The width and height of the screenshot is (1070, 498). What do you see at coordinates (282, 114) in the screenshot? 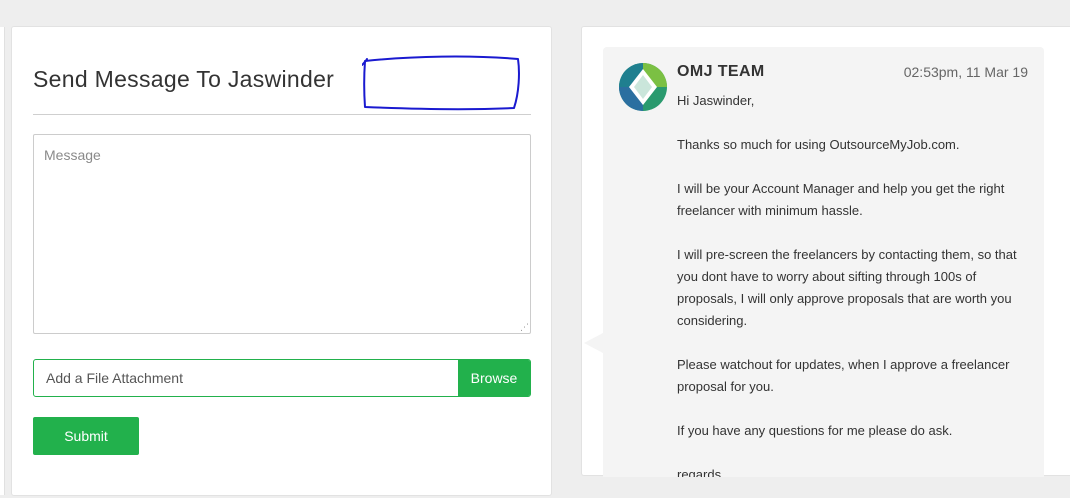
I see `title-divider` at bounding box center [282, 114].